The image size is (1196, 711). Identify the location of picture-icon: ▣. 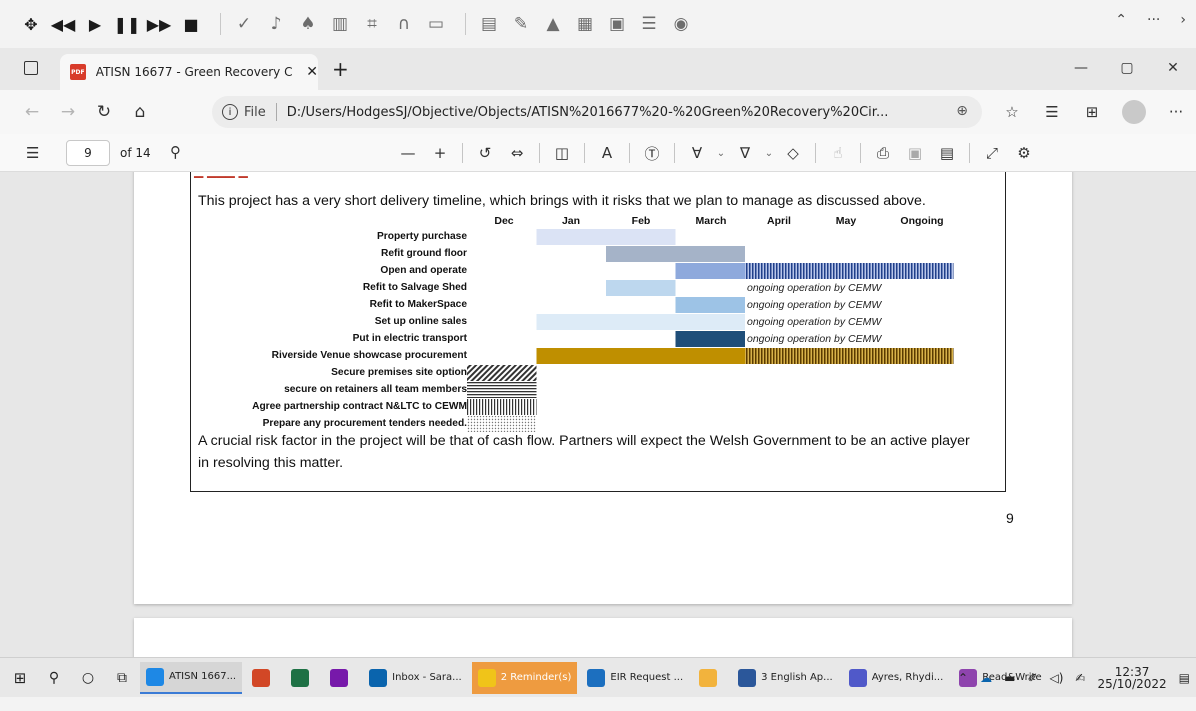
(617, 24).